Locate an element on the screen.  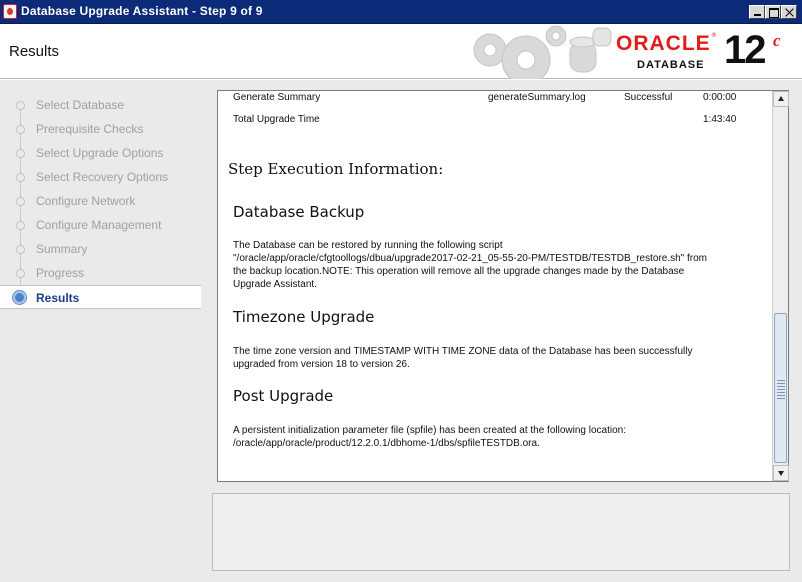
scroll-down-button is located at coordinates (781, 473).